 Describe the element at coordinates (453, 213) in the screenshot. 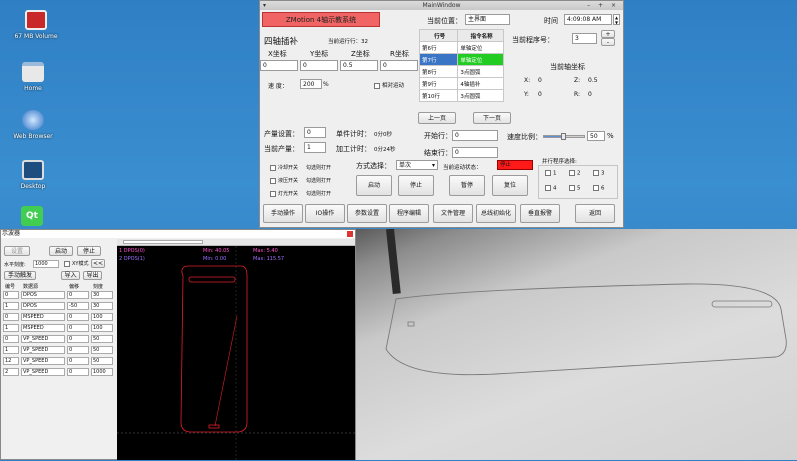

I see `file-management-button: 文件管理` at that location.